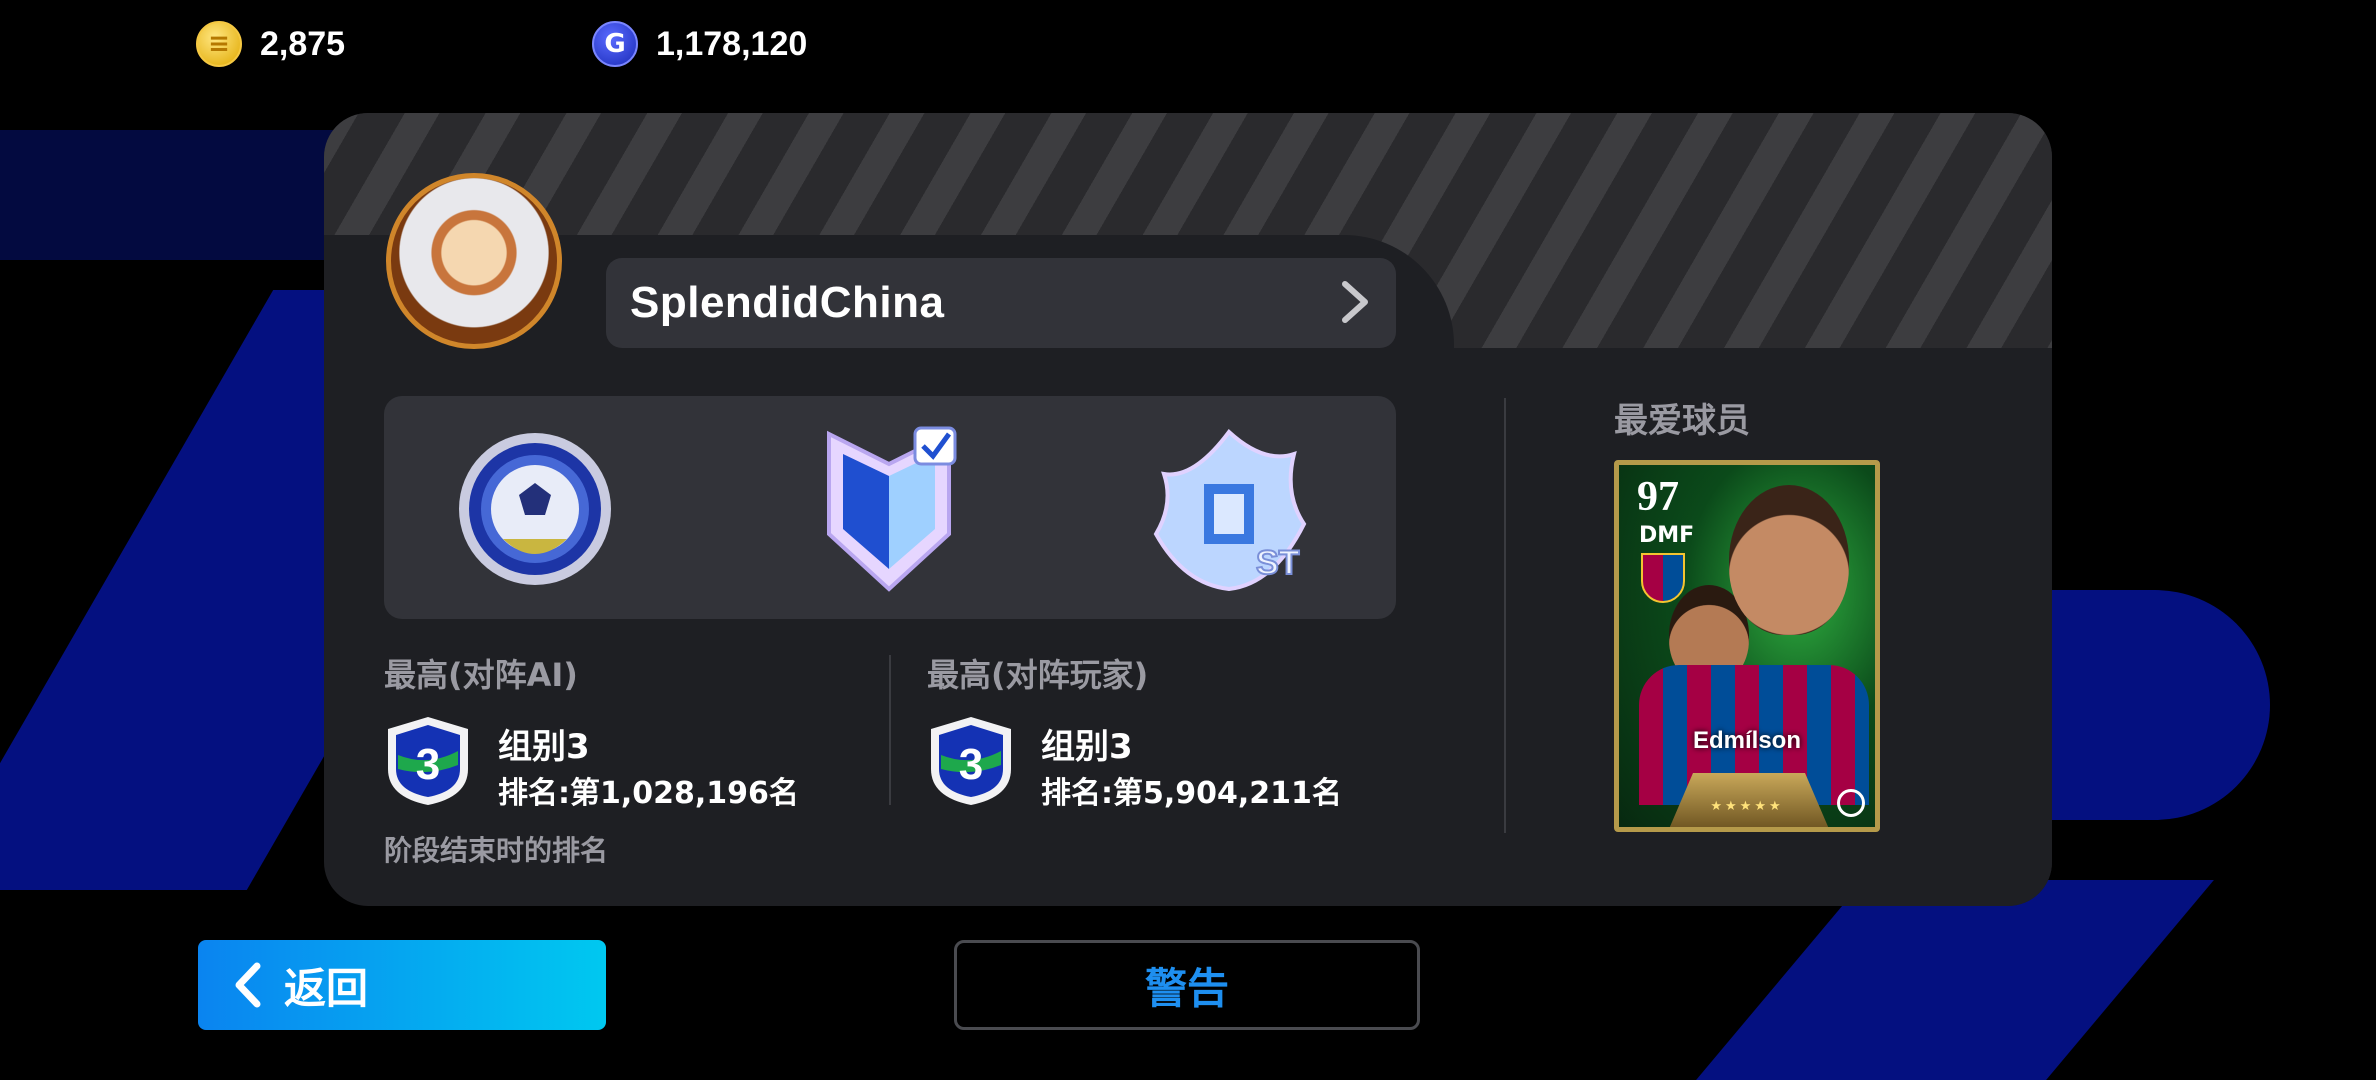 Image resolution: width=2376 pixels, height=1080 pixels. What do you see at coordinates (1038, 675) in the screenshot?
I see `rank-vs-player-title: 最高(对阵玩家)` at bounding box center [1038, 675].